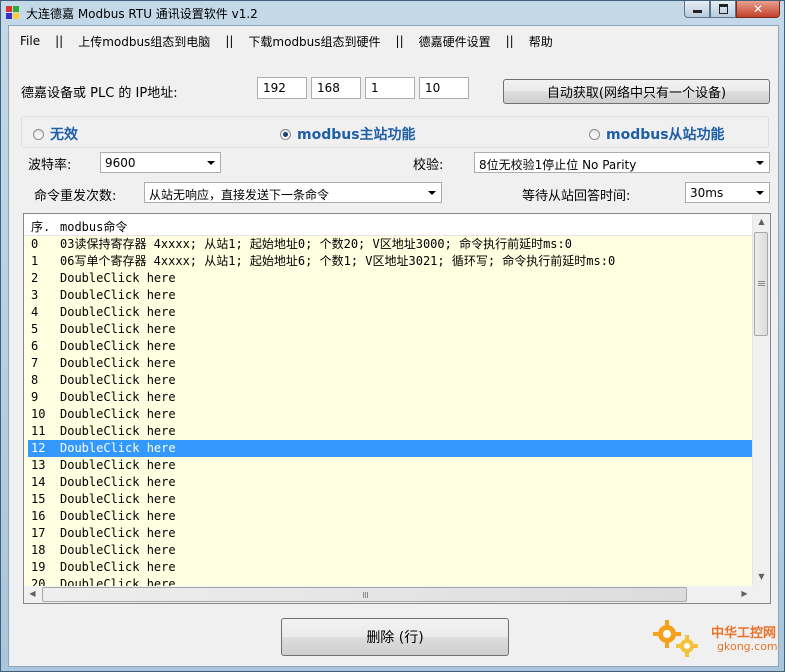 Image resolution: width=785 pixels, height=672 pixels. I want to click on delete-row-button: 删除 (行), so click(395, 637).